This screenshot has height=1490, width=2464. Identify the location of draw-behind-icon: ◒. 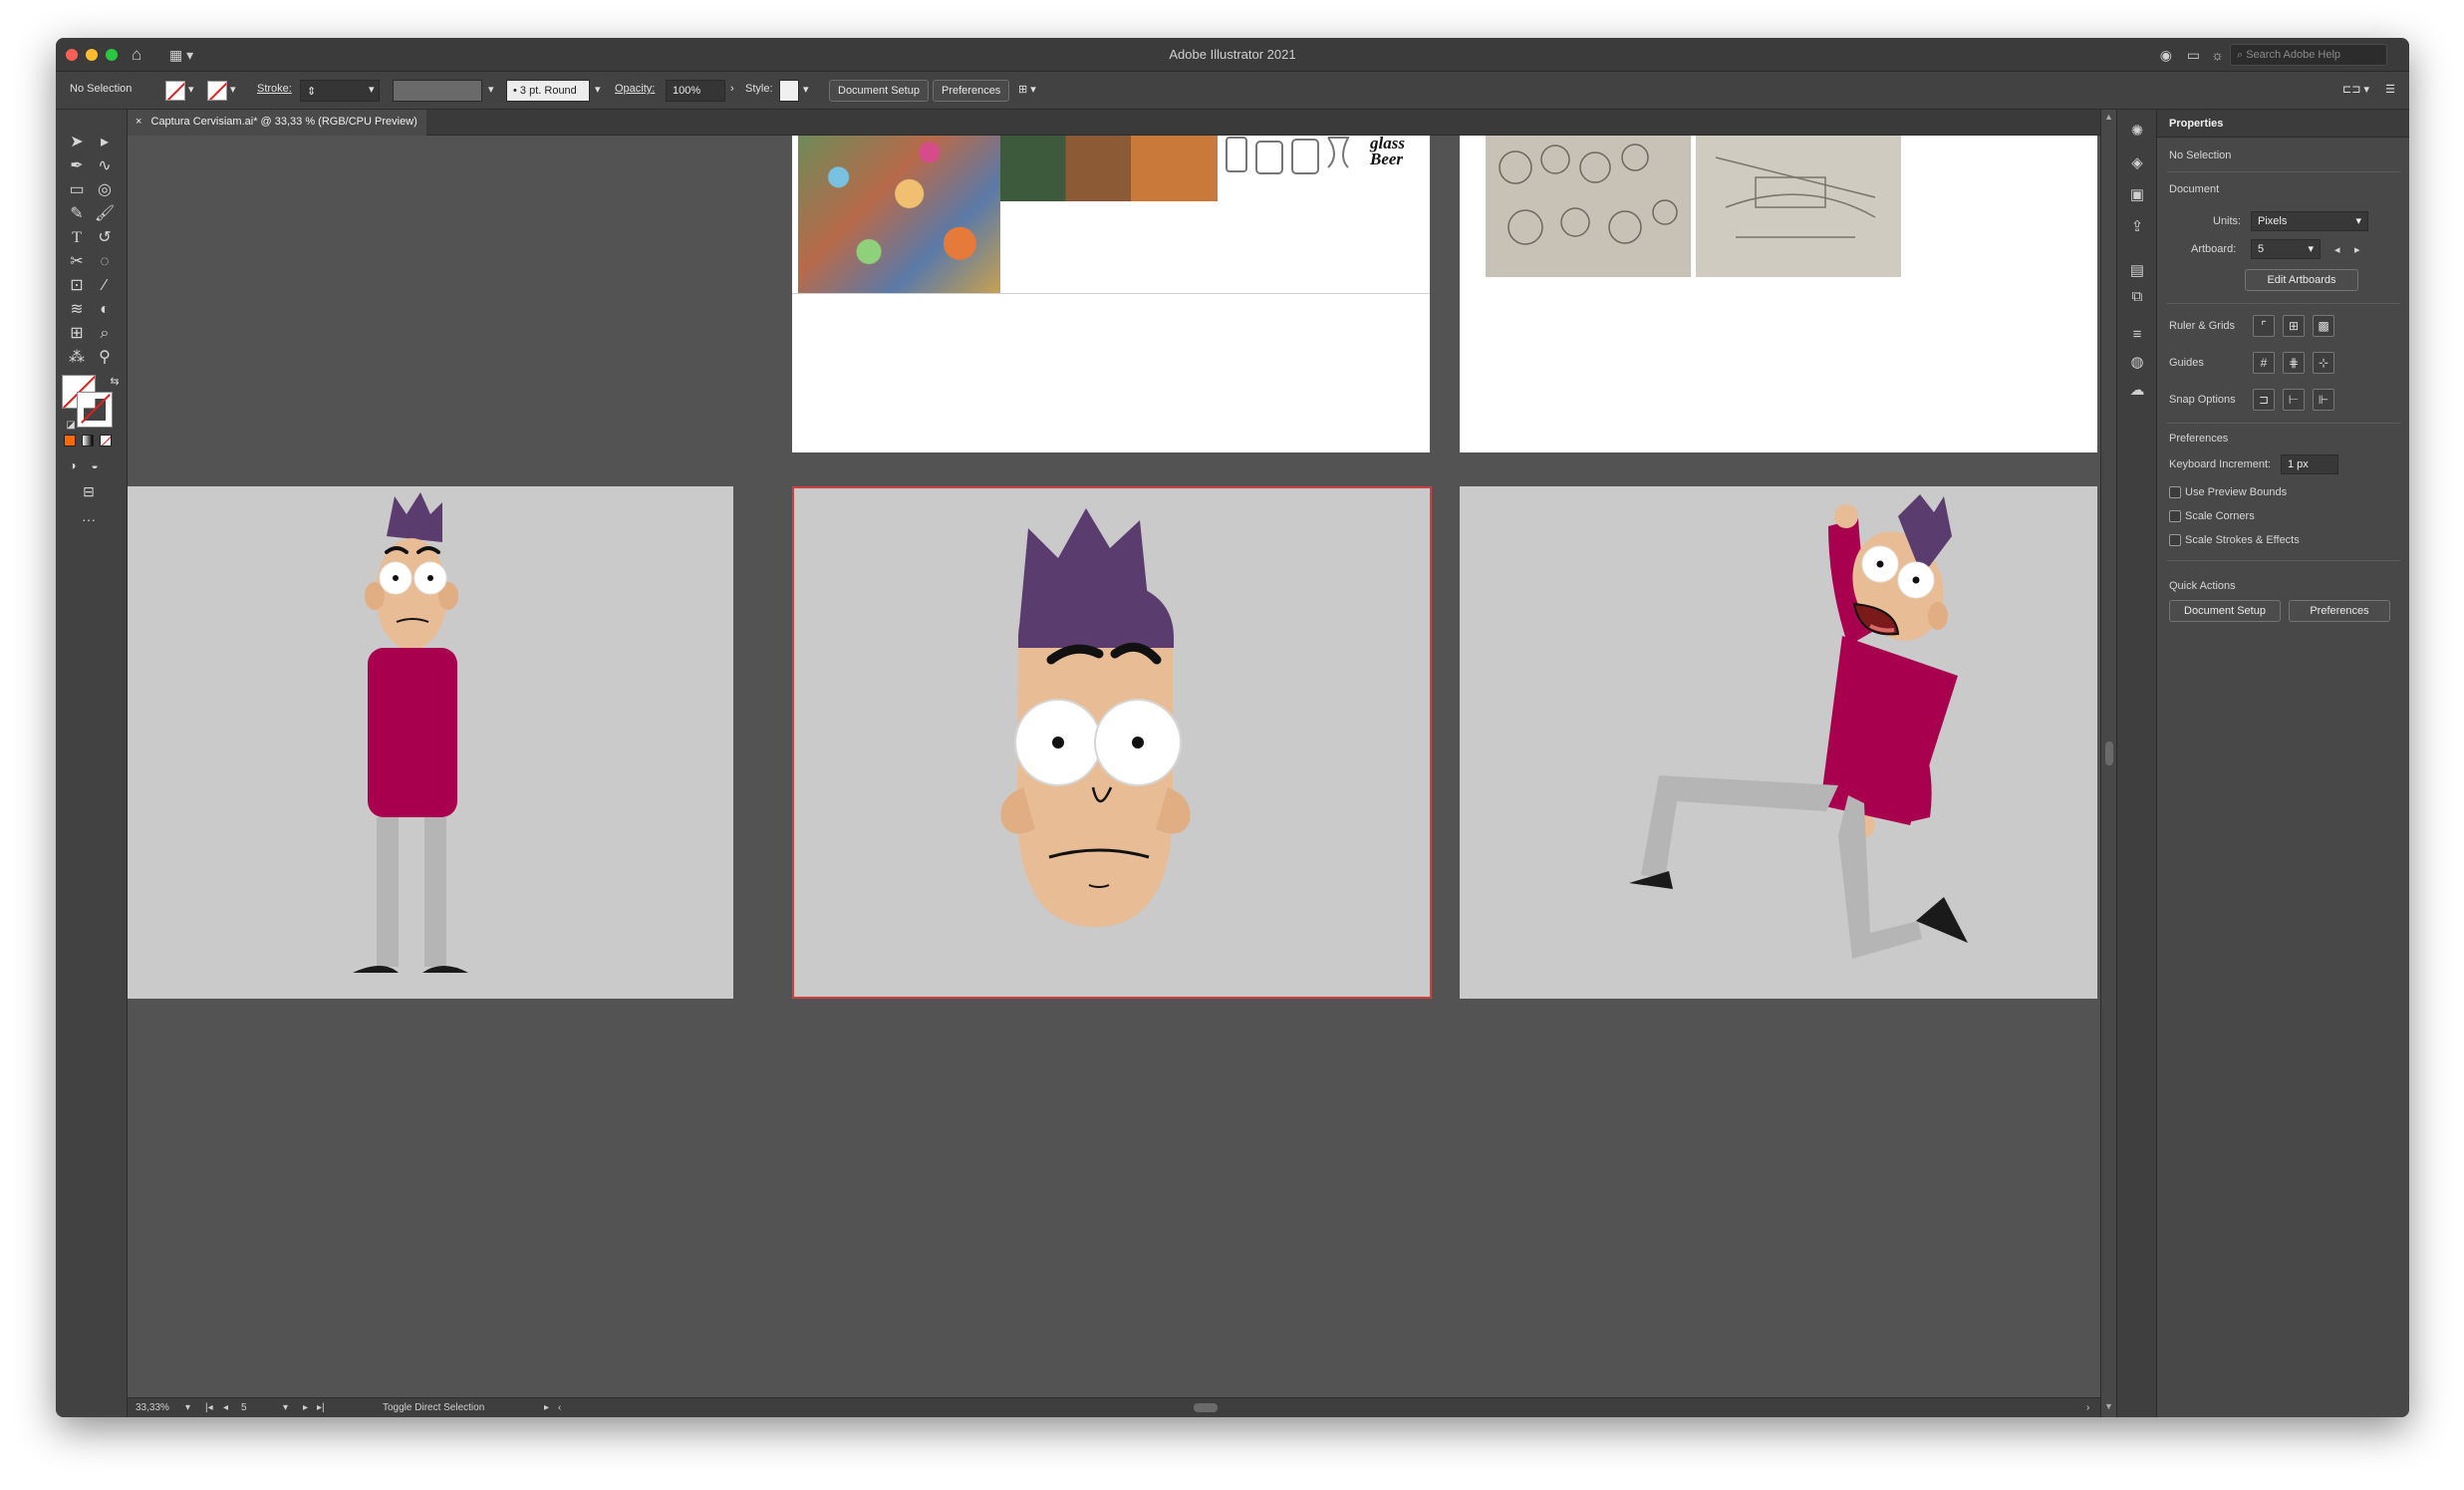
(95, 465).